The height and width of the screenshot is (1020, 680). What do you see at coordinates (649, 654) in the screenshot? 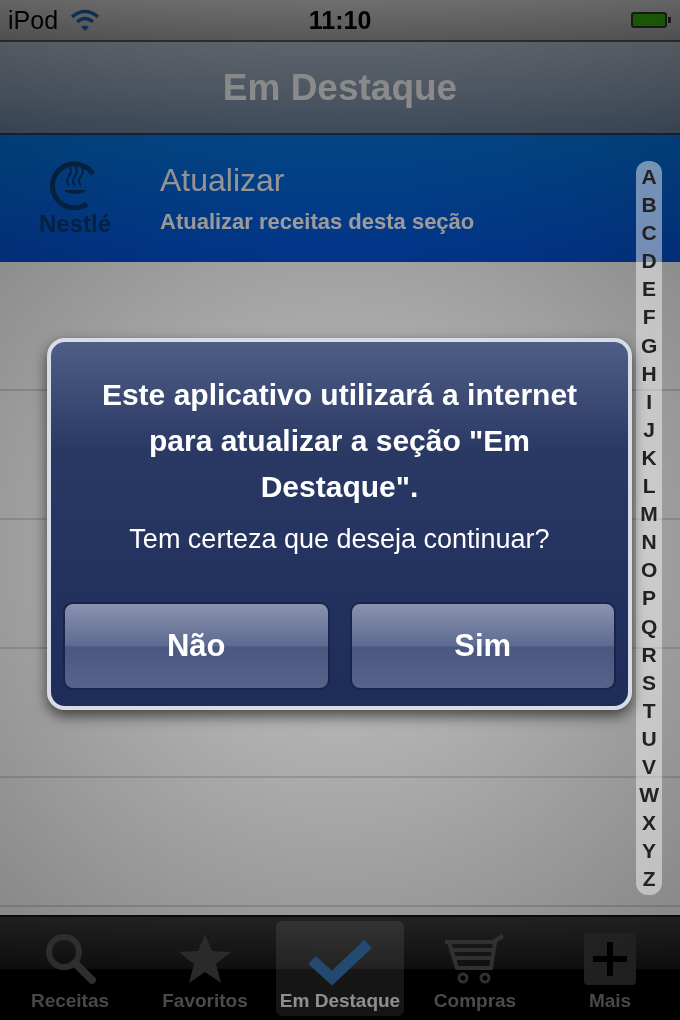
I see `index-letter: R` at bounding box center [649, 654].